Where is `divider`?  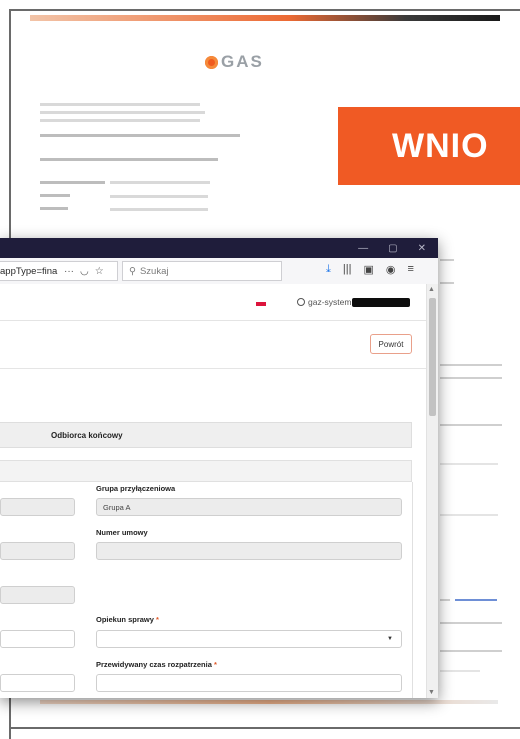 divider is located at coordinates (213, 368).